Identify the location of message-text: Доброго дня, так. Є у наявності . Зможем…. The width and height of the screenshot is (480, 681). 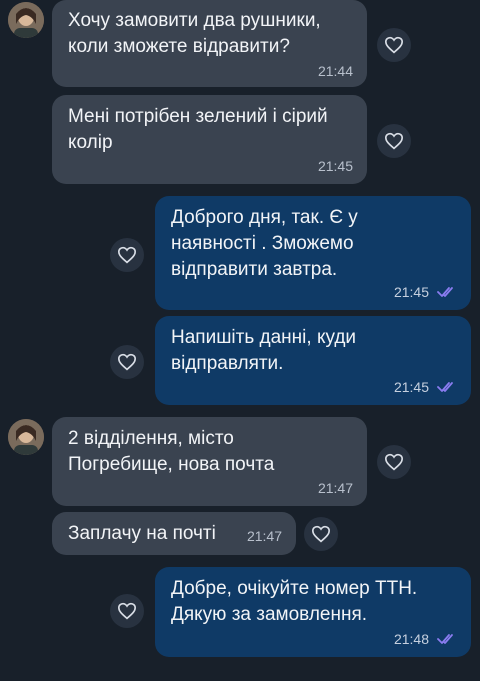
(264, 243).